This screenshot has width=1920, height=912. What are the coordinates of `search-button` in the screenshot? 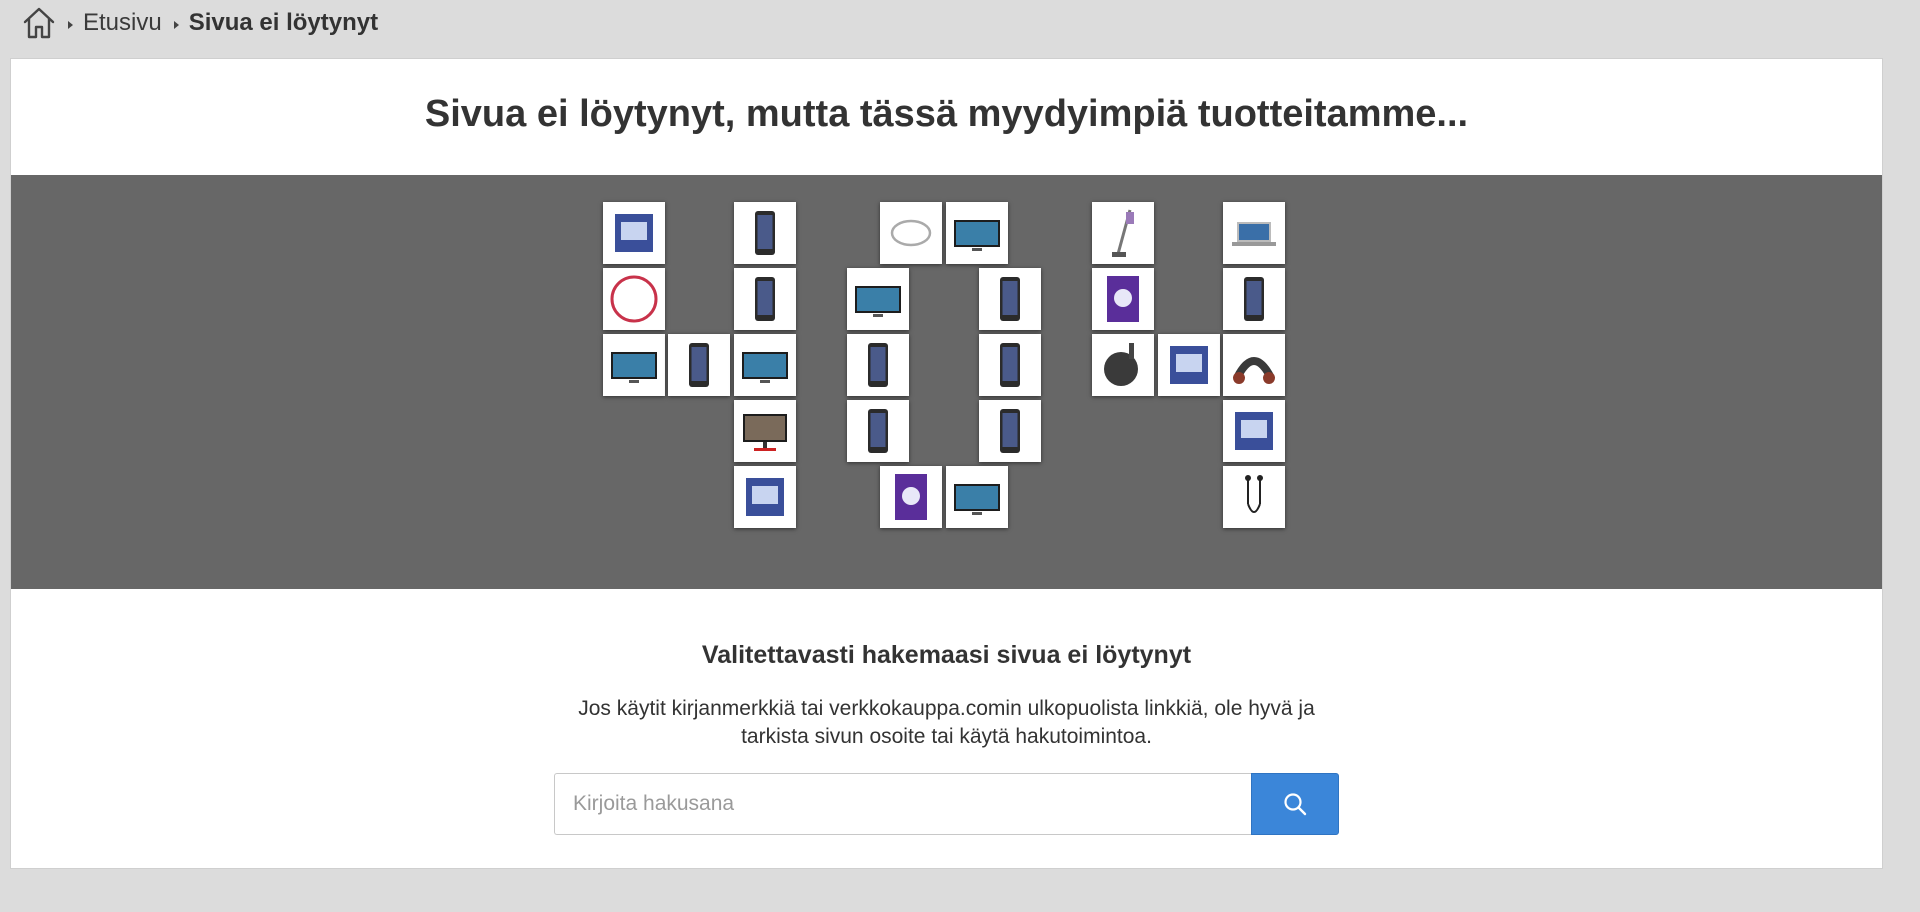 It's located at (1295, 804).